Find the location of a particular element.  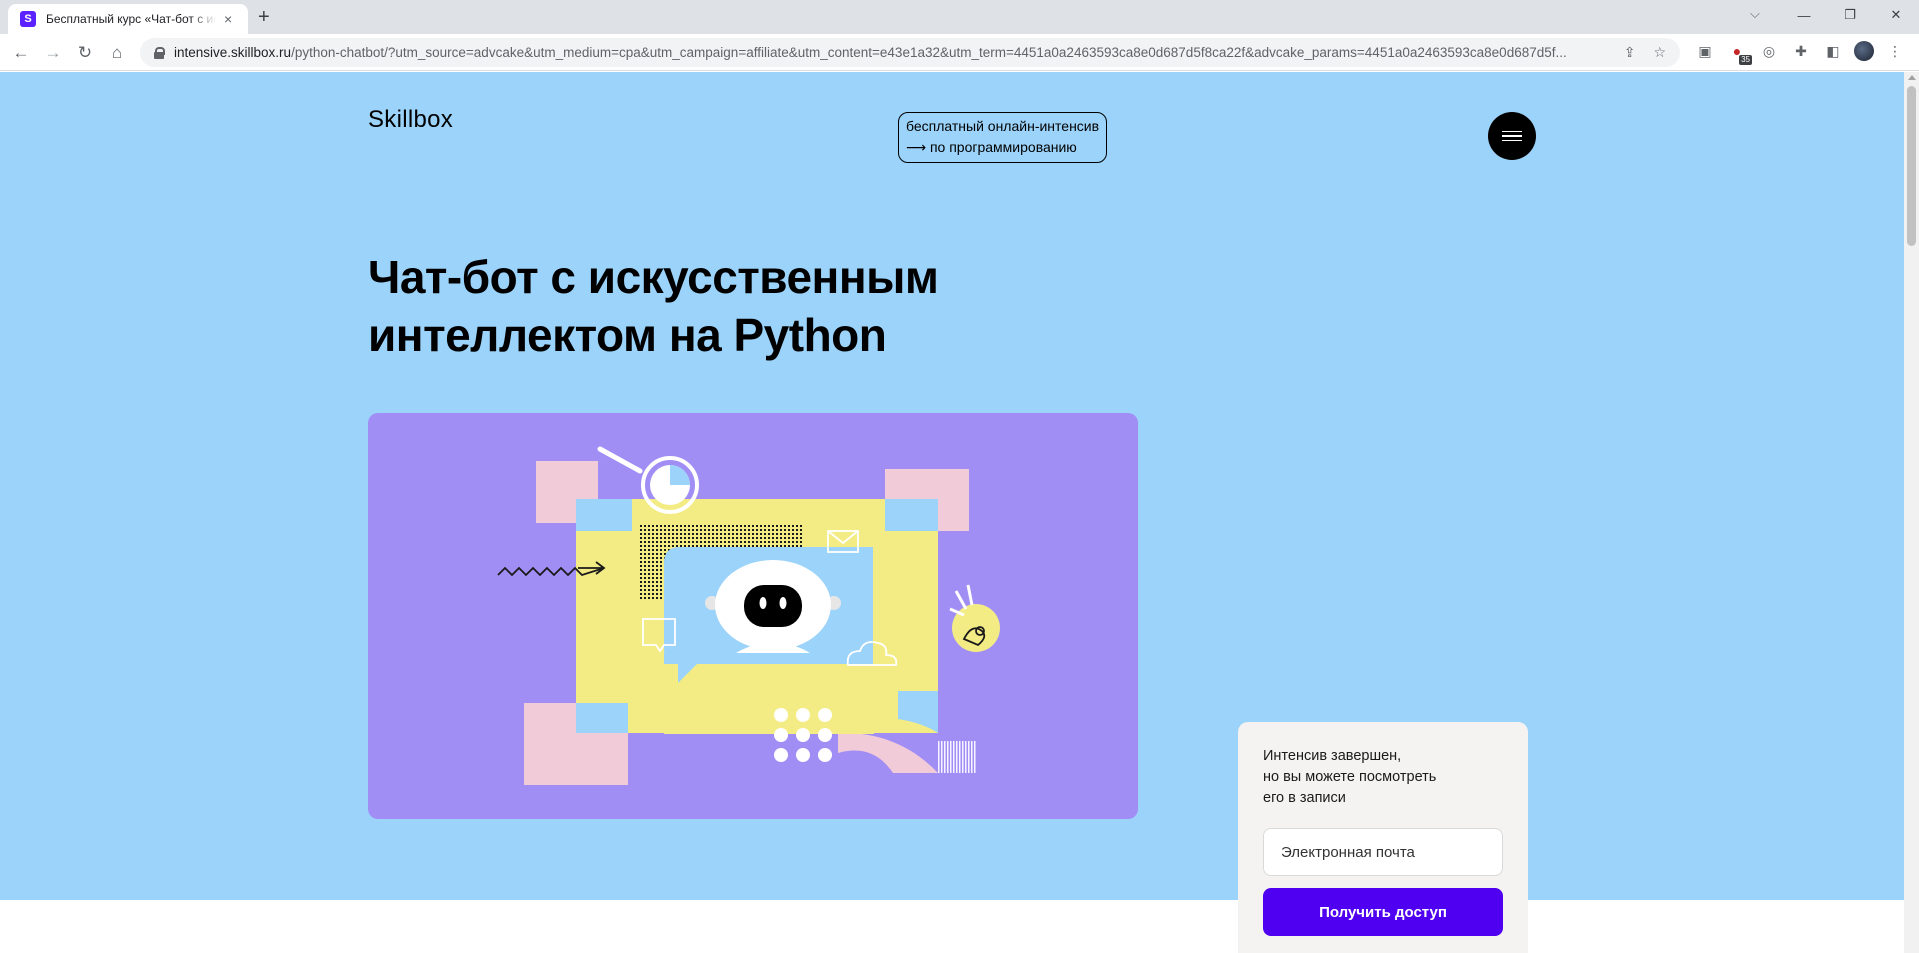

forward-icon: → is located at coordinates (53, 53).